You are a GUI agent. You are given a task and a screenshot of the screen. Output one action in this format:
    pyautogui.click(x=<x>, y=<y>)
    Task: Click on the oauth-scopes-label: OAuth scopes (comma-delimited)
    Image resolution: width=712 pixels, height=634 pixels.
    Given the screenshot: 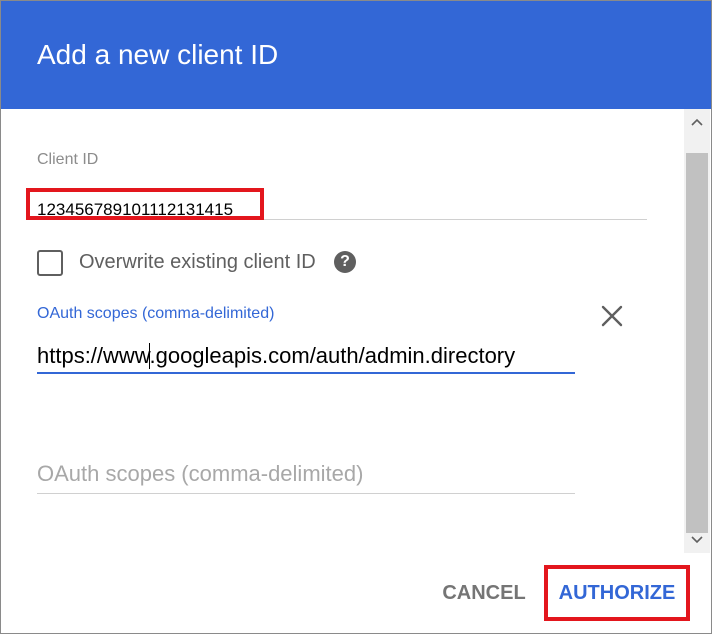 What is the action you would take?
    pyautogui.click(x=156, y=313)
    